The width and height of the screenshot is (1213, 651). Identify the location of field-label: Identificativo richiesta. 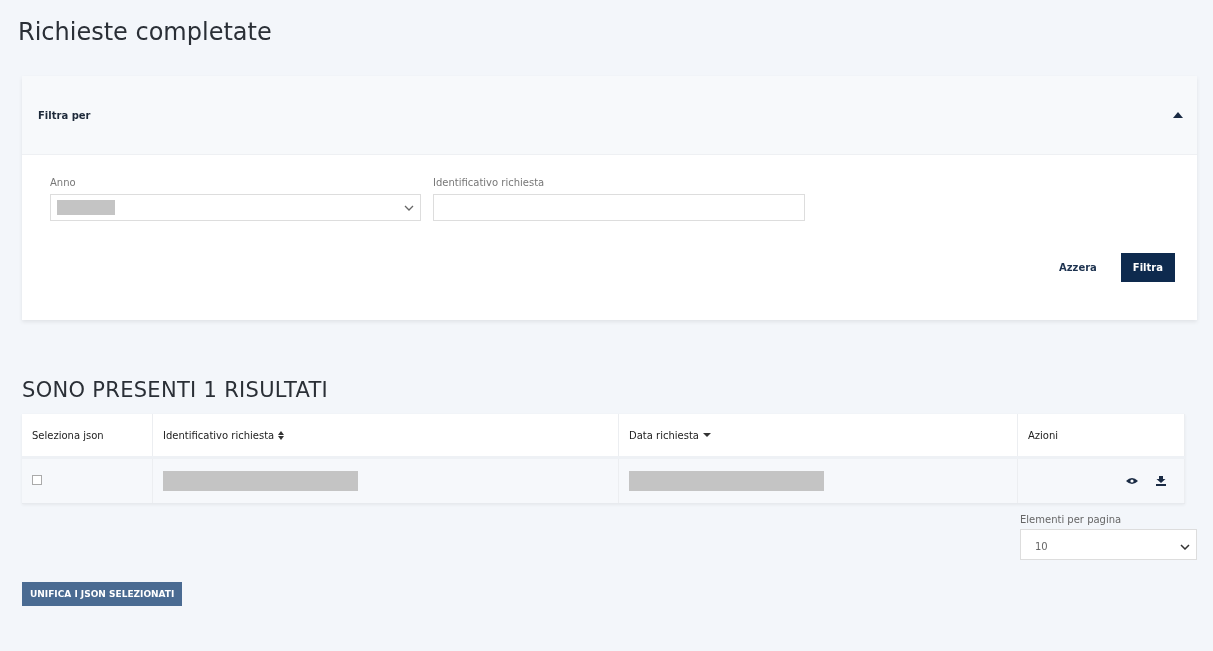
(489, 182).